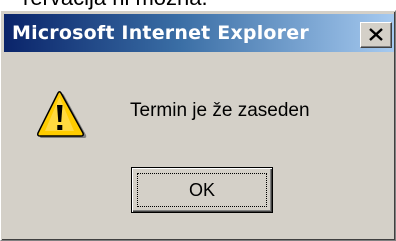  I want to click on dialog-title: Microsoft Internet Explorer, so click(160, 33).